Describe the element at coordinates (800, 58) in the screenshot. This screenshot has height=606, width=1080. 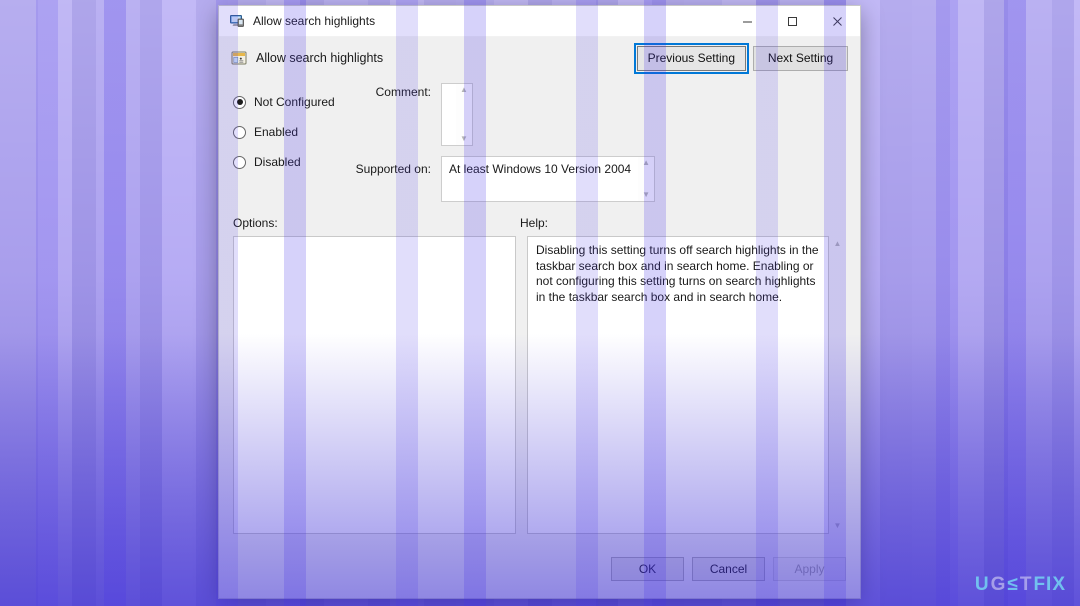
I see `next-setting-button: Next Setting` at that location.